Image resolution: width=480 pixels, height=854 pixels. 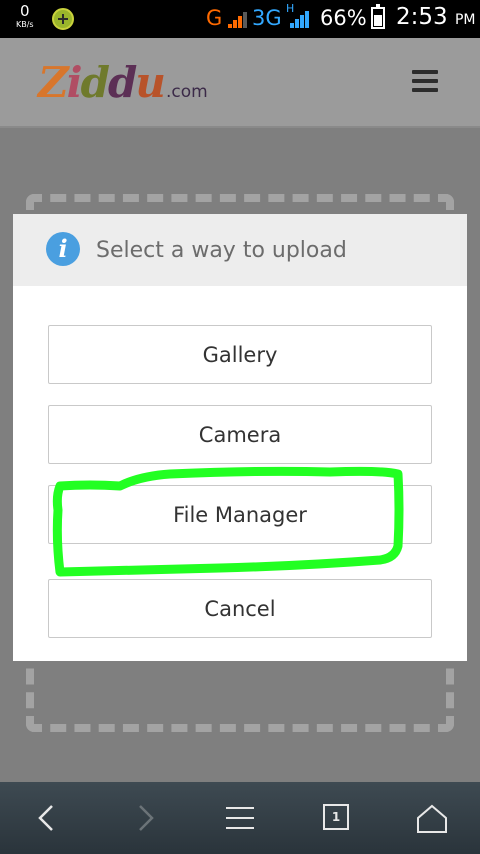 I want to click on menu-lines-icon, so click(x=240, y=818).